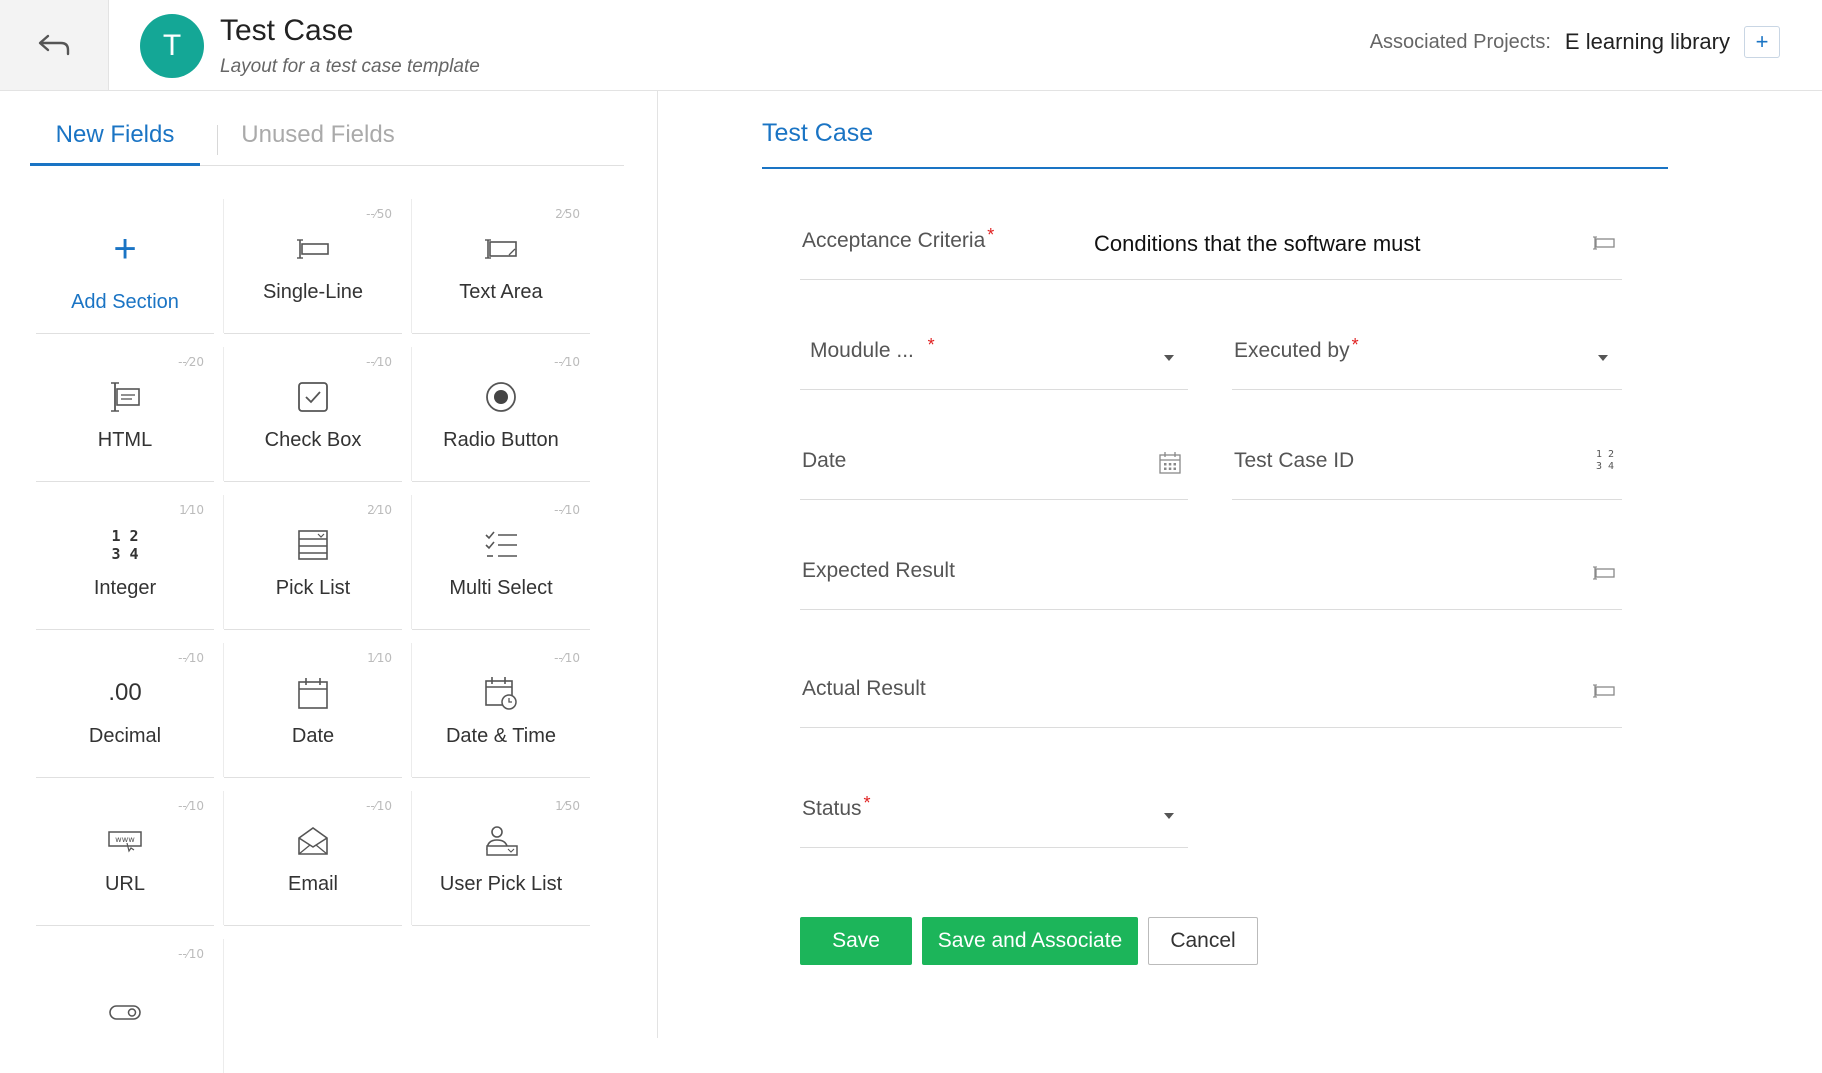 The width and height of the screenshot is (1822, 1073). I want to click on integer-glyph-bottom: 3 4, so click(125, 554).